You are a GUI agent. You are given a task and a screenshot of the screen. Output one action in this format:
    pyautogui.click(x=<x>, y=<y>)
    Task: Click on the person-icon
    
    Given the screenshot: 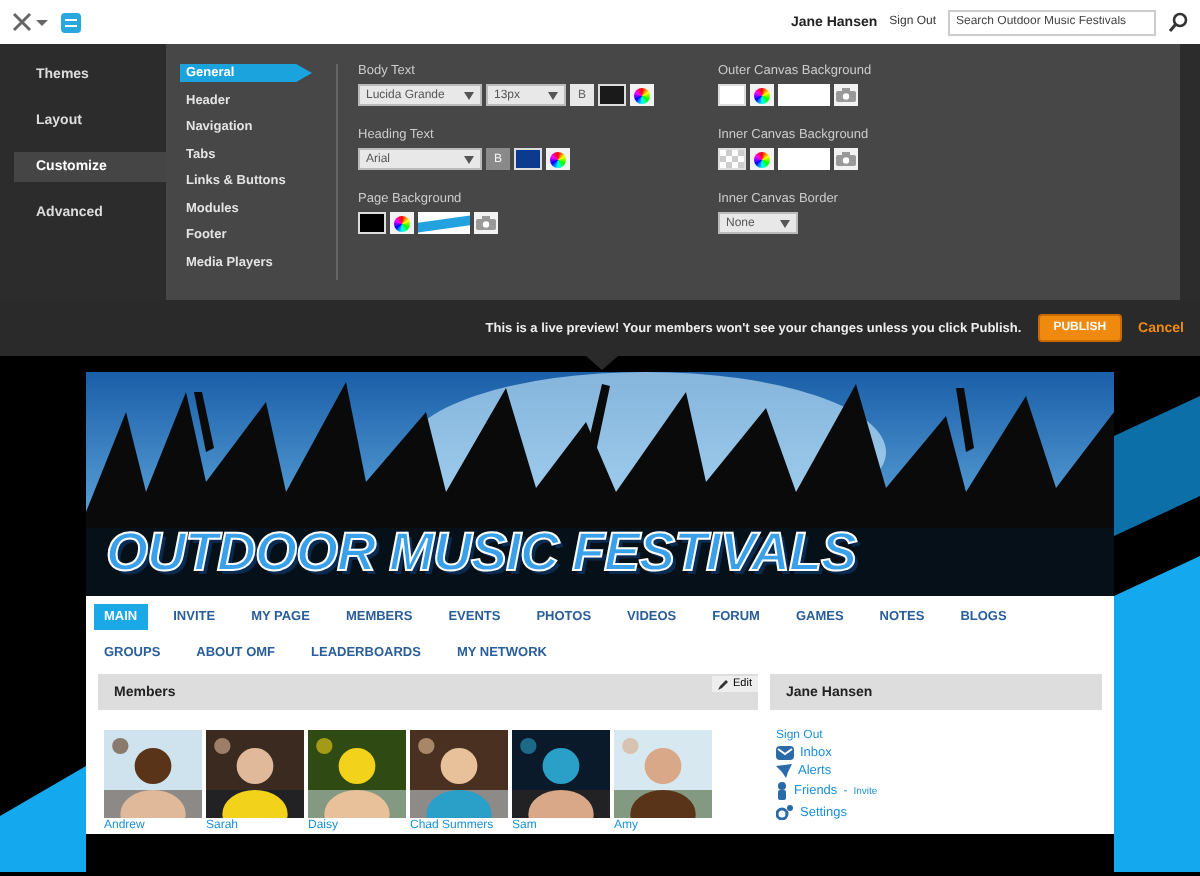 What is the action you would take?
    pyautogui.click(x=782, y=791)
    